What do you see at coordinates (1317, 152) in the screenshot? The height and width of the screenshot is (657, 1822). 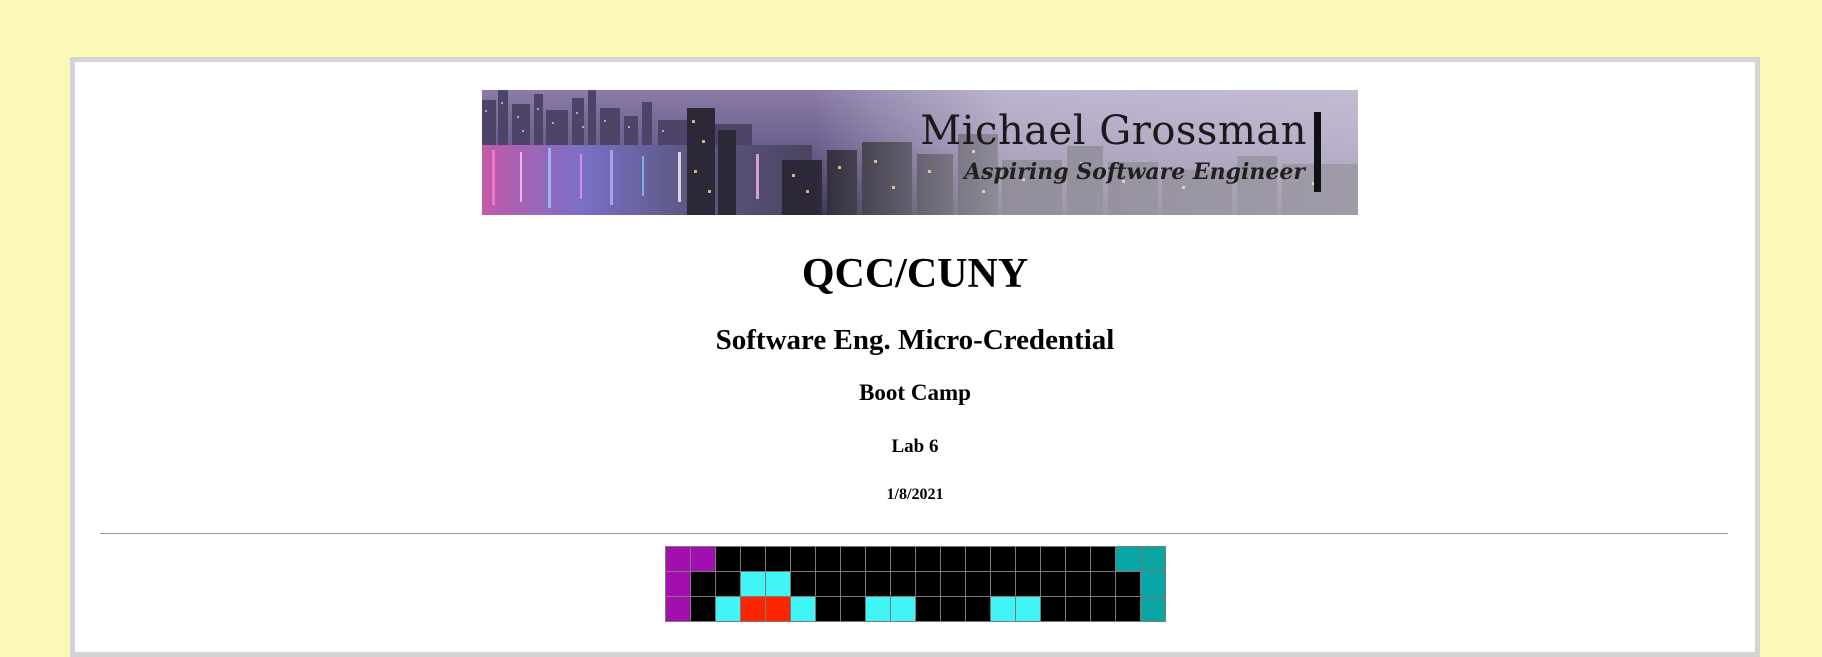 I see `banner-accent-bar` at bounding box center [1317, 152].